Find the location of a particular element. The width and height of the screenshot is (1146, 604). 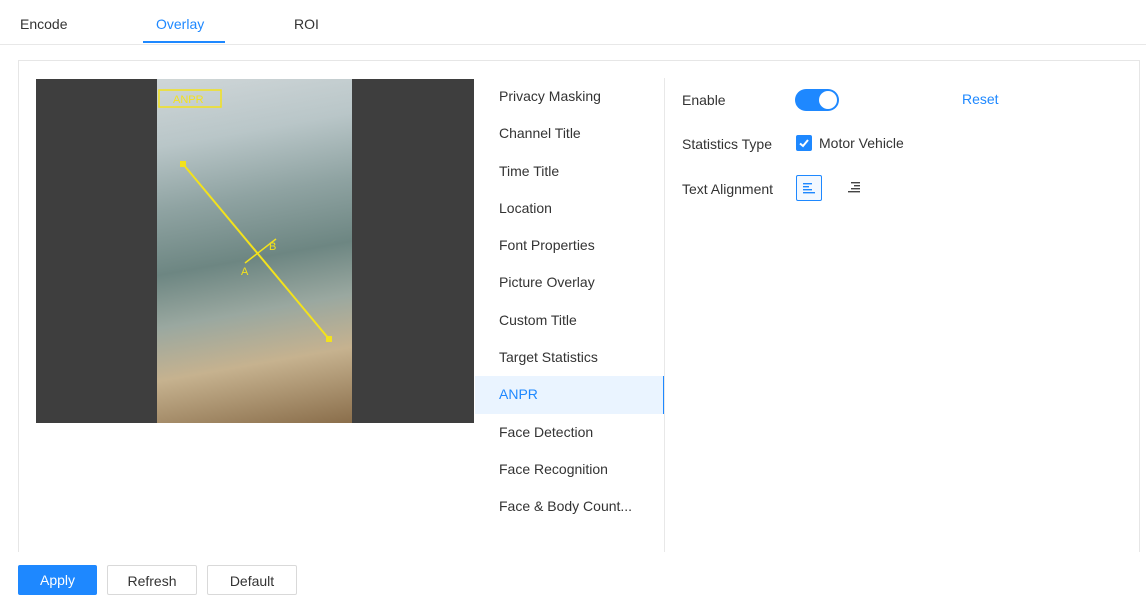

statistics-type-label: Statistics Type is located at coordinates (727, 144).